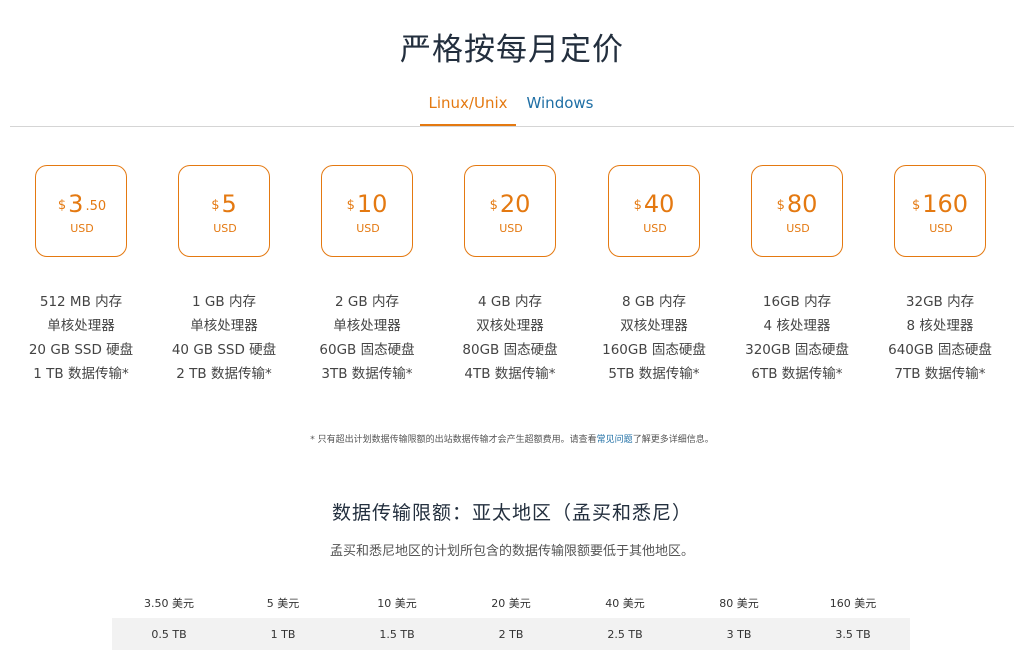 This screenshot has width=1024, height=663. I want to click on spec-cpu: 4 核处理器, so click(797, 326).